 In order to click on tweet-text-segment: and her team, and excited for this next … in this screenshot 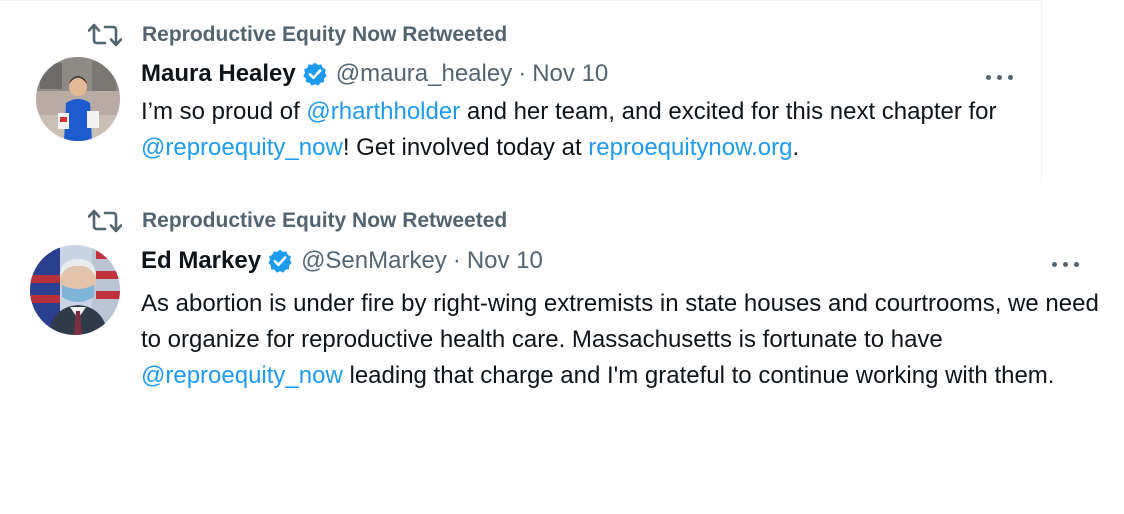, I will do `click(728, 111)`.